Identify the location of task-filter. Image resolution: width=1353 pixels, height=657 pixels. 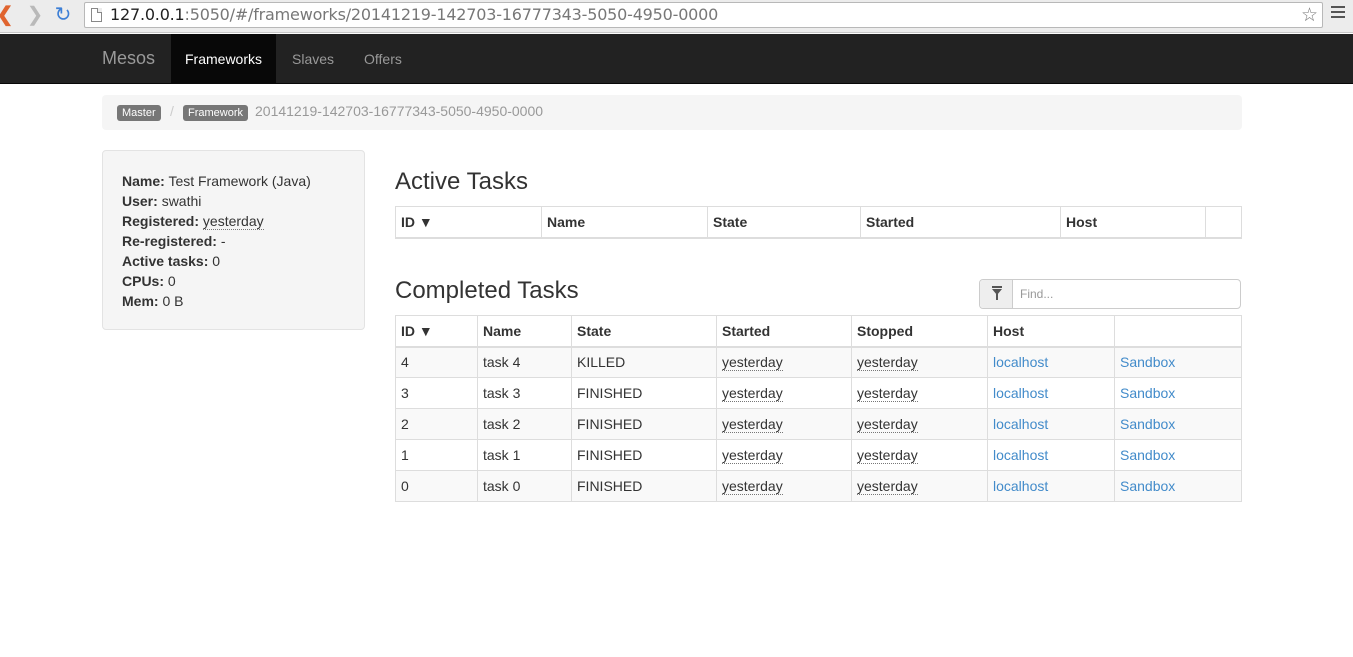
(1110, 294).